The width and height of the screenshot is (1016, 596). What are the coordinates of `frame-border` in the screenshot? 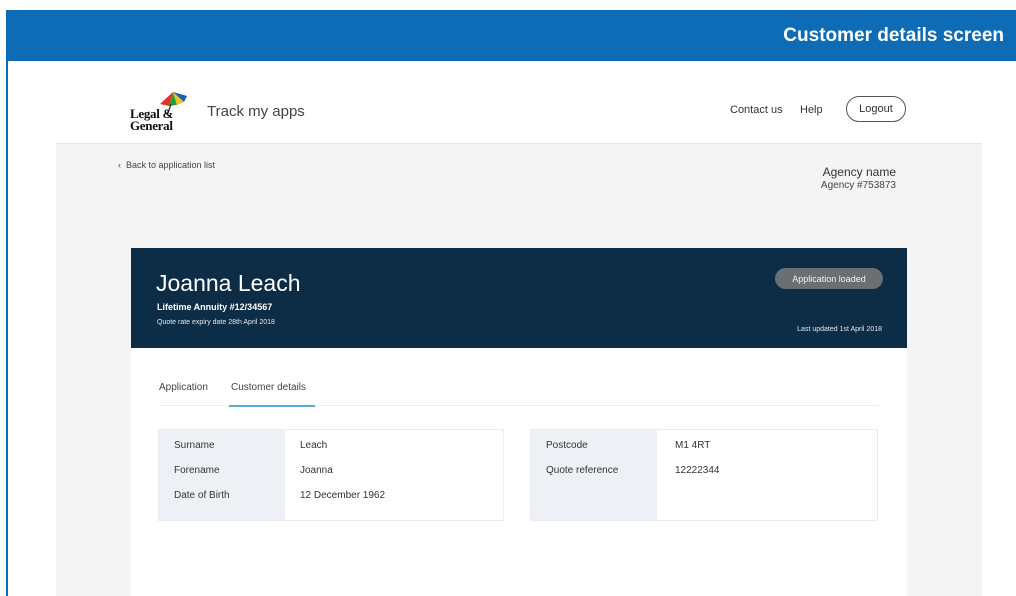 It's located at (7, 328).